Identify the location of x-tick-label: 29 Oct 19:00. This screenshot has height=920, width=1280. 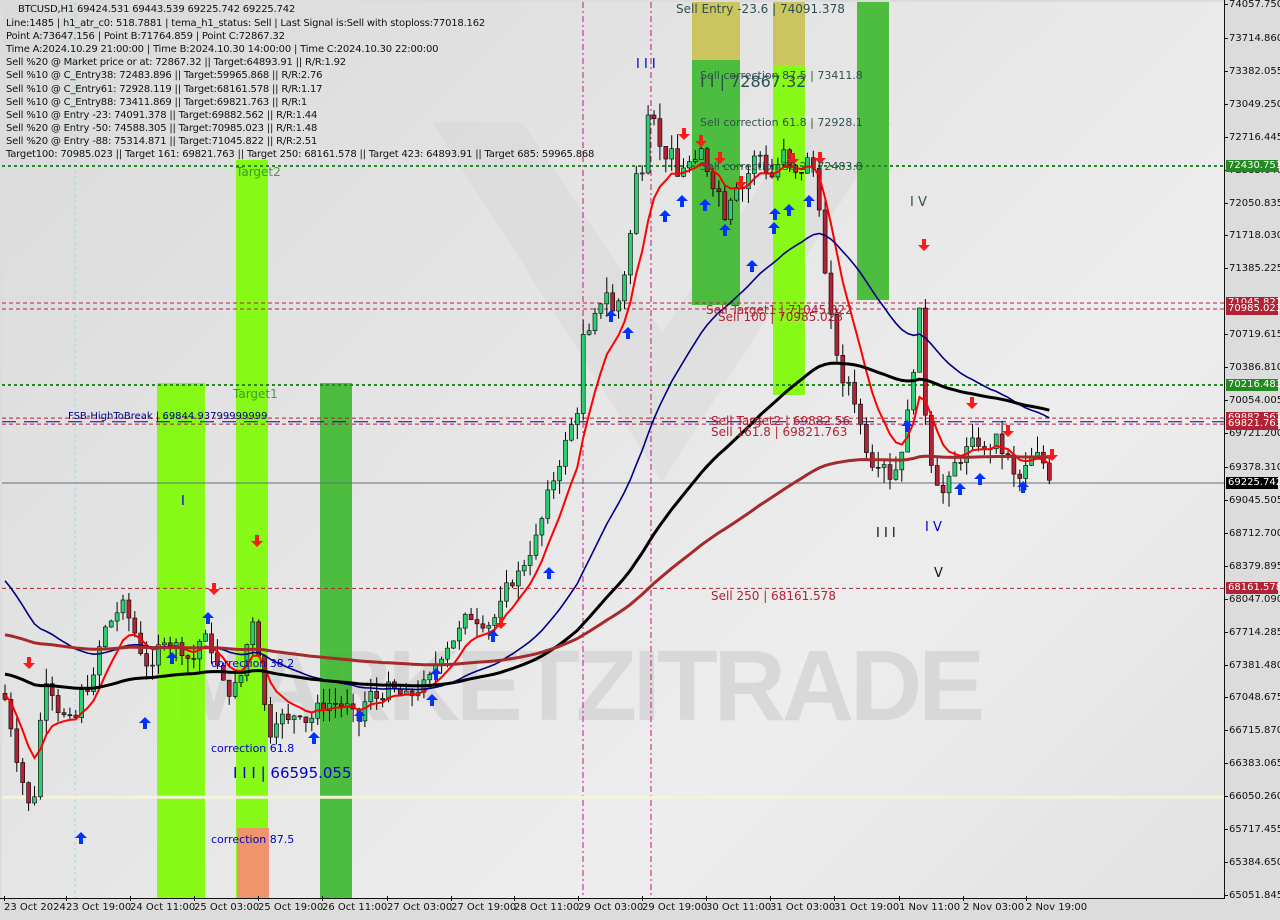
(675, 904).